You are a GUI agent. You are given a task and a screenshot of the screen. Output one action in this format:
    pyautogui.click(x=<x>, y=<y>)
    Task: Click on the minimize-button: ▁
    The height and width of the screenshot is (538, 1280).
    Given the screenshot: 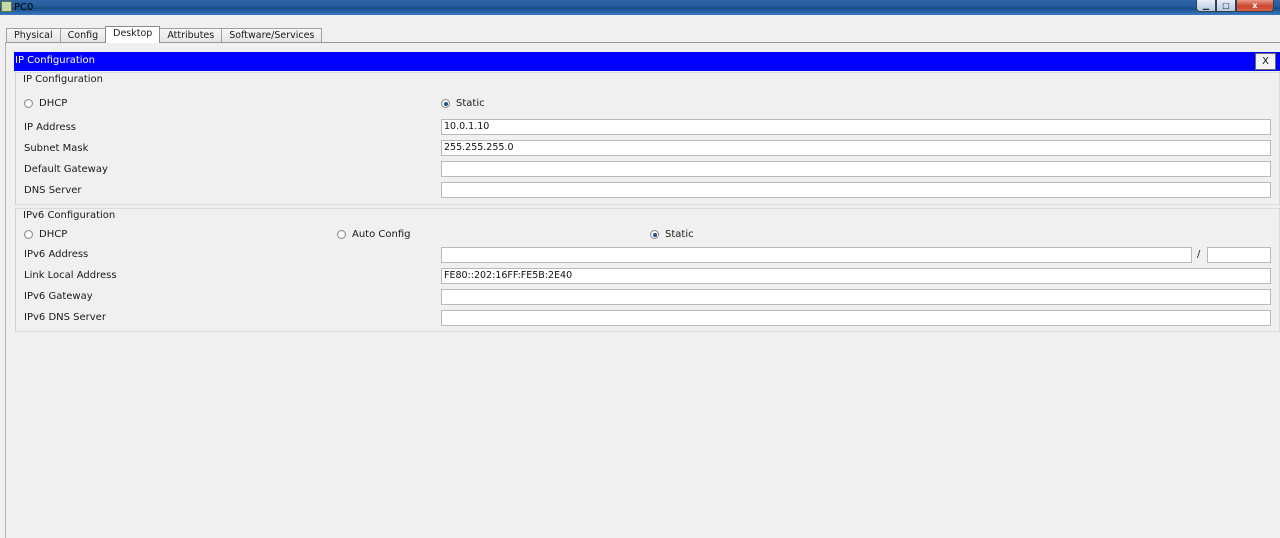 What is the action you would take?
    pyautogui.click(x=1206, y=6)
    